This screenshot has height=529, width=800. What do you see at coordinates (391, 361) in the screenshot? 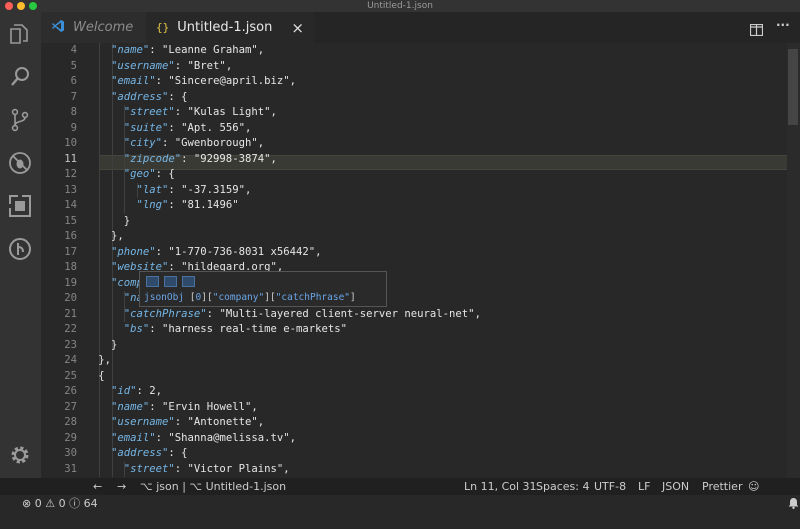
I see `code-line: 24},` at bounding box center [391, 361].